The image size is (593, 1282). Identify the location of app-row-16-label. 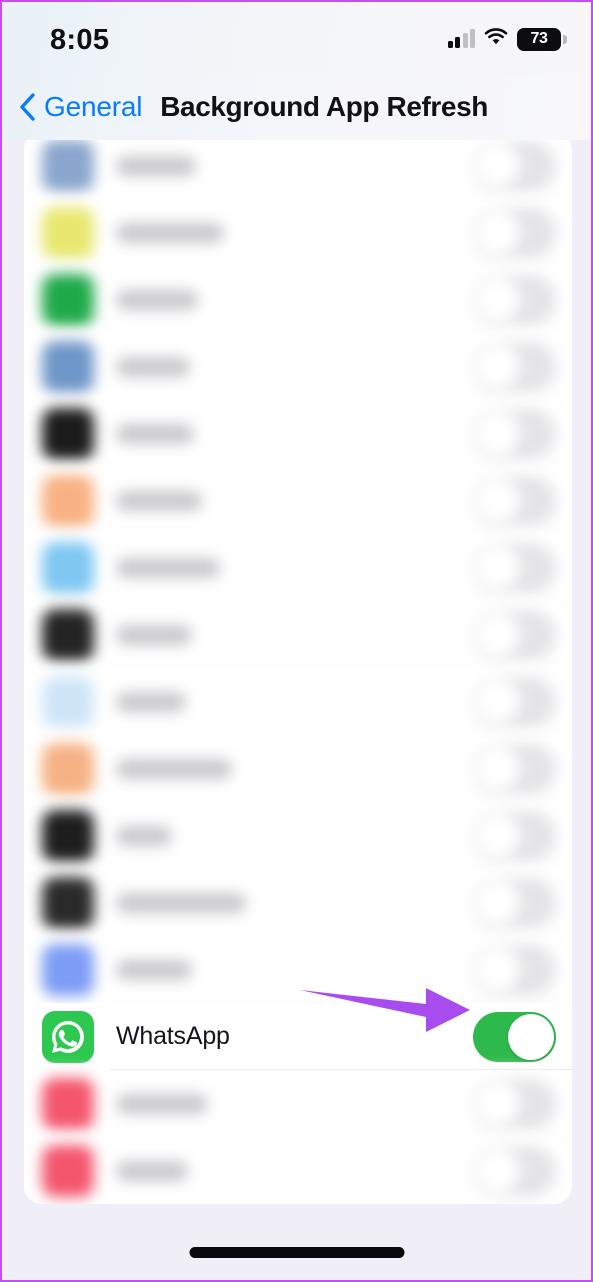
(152, 1170).